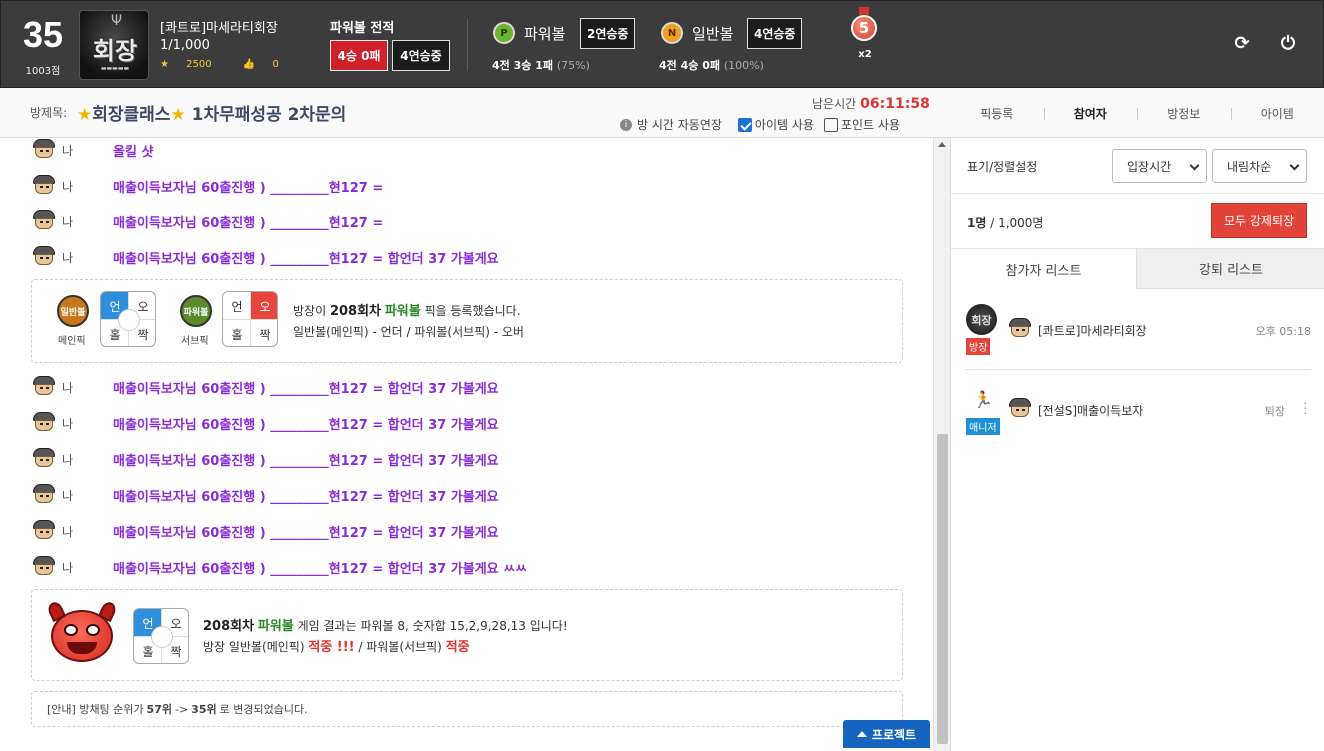  I want to click on powerball-record: 4전 3승 1패 (75%), so click(541, 65).